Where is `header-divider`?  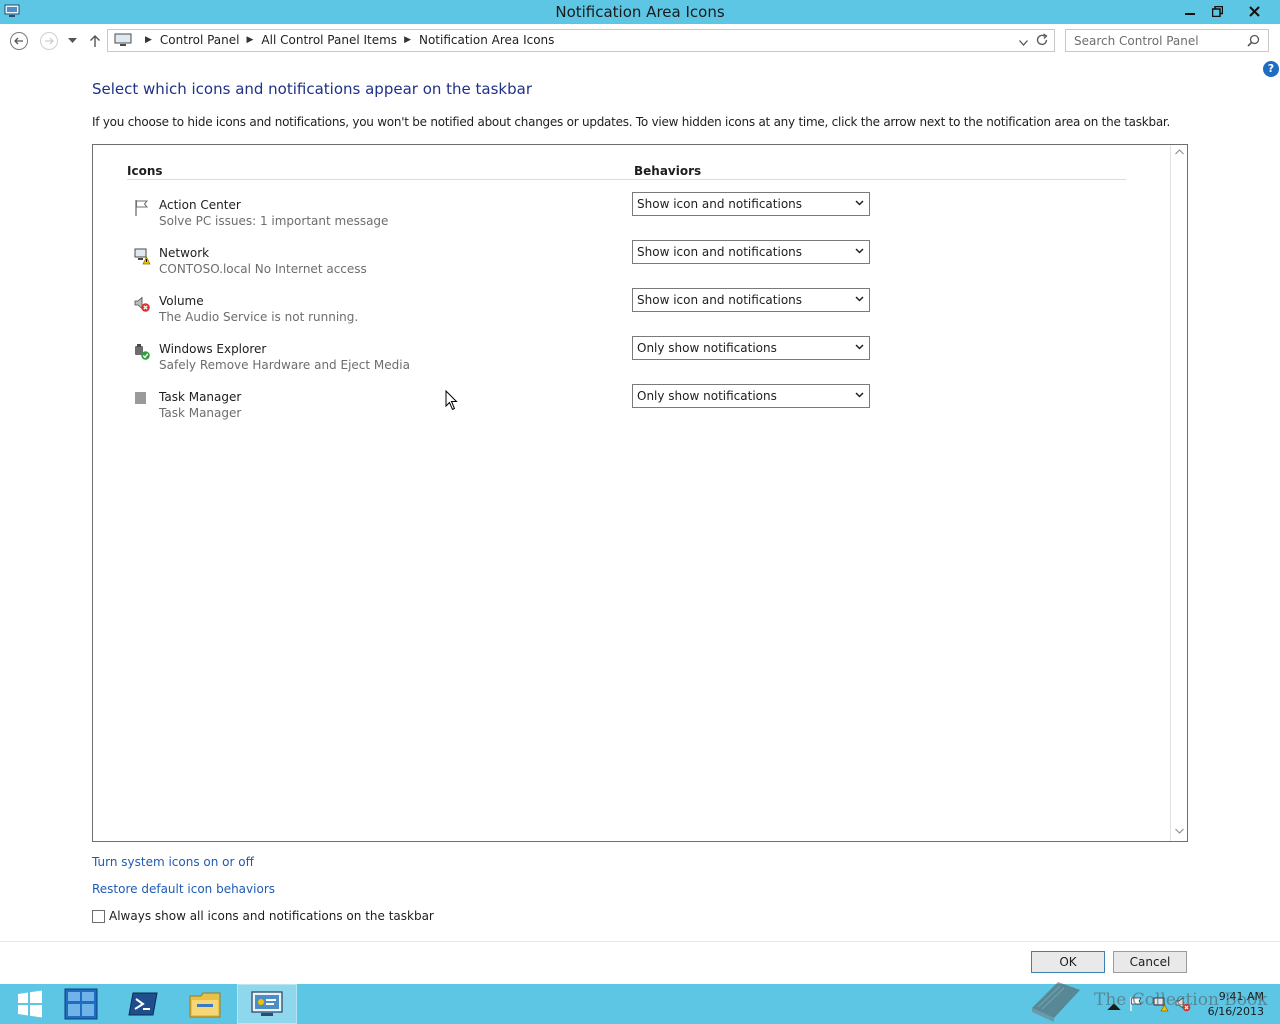
header-divider is located at coordinates (626, 179).